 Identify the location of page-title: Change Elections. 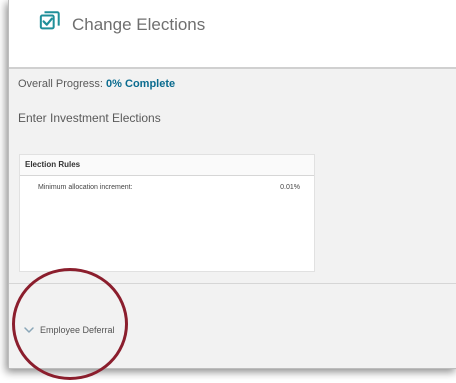
(139, 24).